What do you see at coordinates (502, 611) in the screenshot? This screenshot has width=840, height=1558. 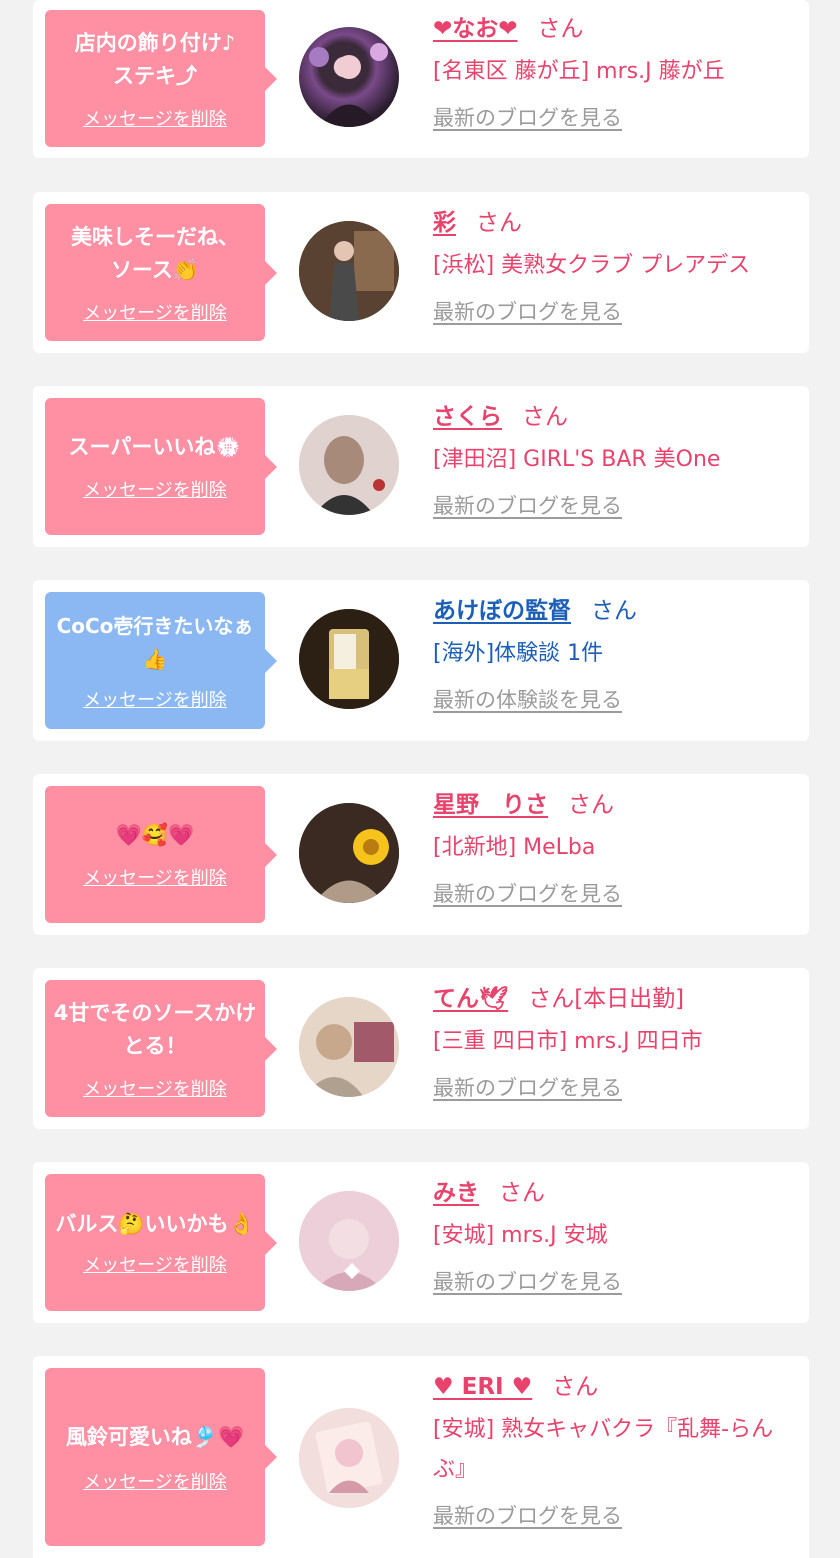 I see `user-name-link: あけぼの監督` at bounding box center [502, 611].